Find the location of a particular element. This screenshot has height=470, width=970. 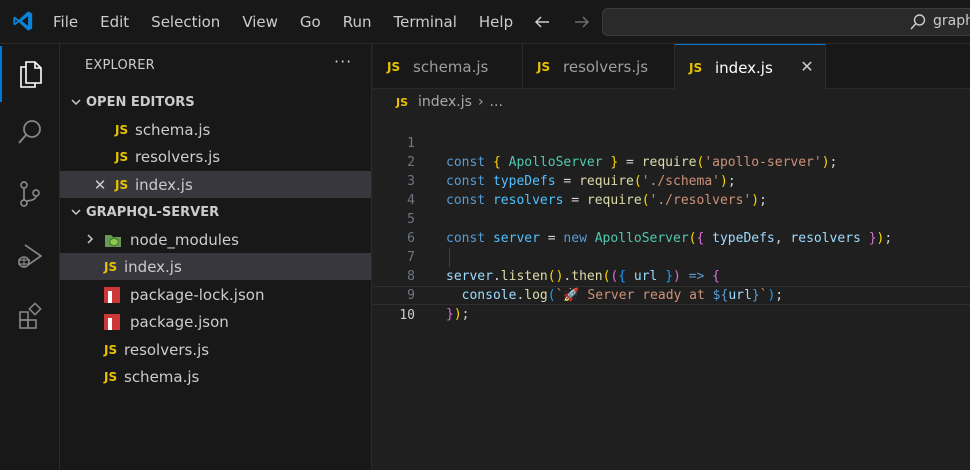

file-name: package.json is located at coordinates (179, 321).